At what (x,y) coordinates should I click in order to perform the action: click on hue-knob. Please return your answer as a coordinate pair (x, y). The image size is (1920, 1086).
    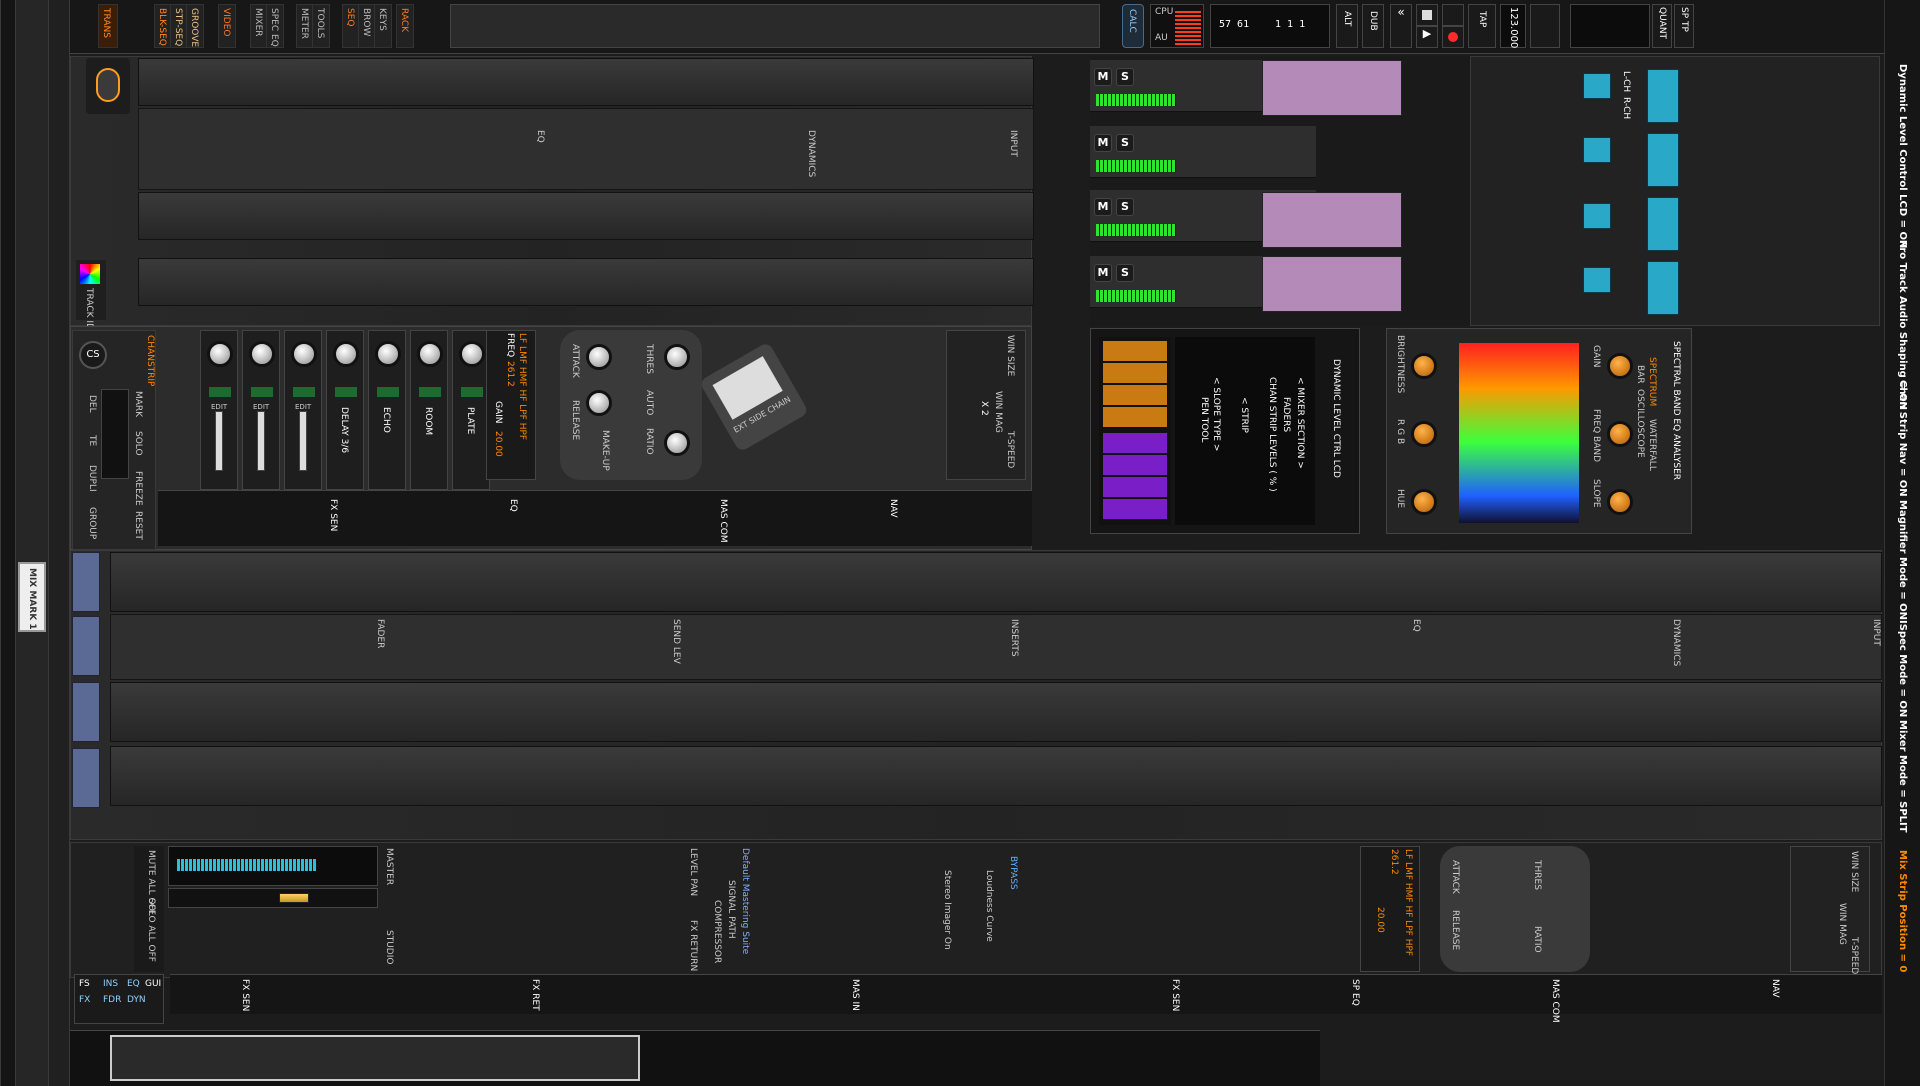
    Looking at the image, I should click on (1424, 502).